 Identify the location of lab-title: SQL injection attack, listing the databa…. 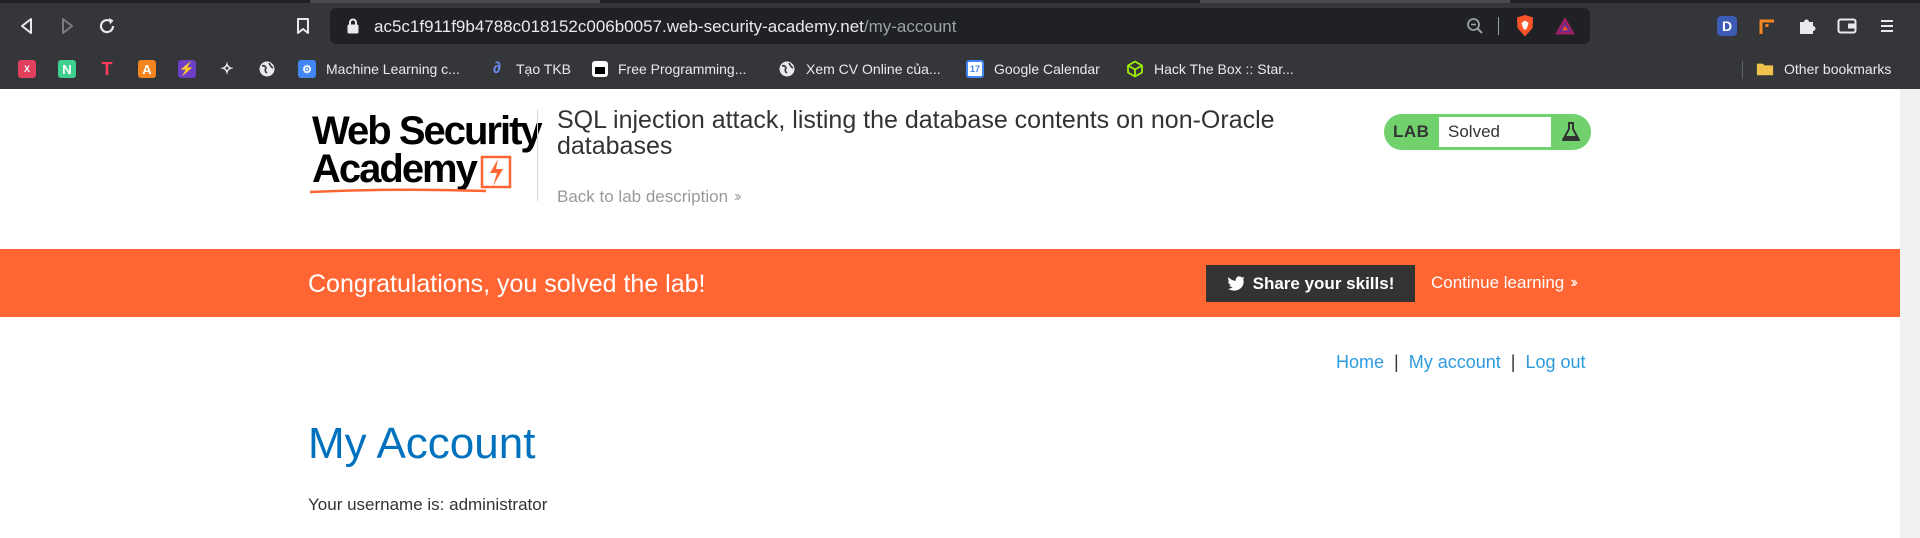
(916, 133).